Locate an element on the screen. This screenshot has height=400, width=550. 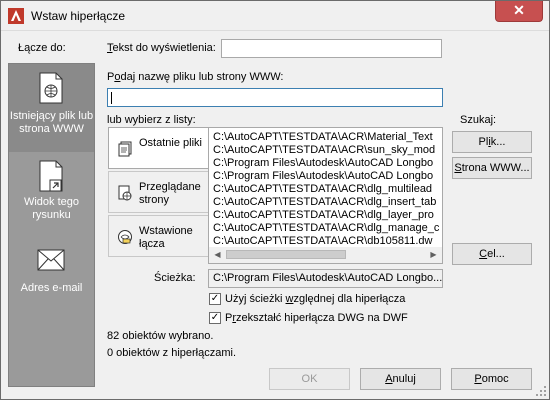
cancel-button: Anuluj is located at coordinates (400, 379).